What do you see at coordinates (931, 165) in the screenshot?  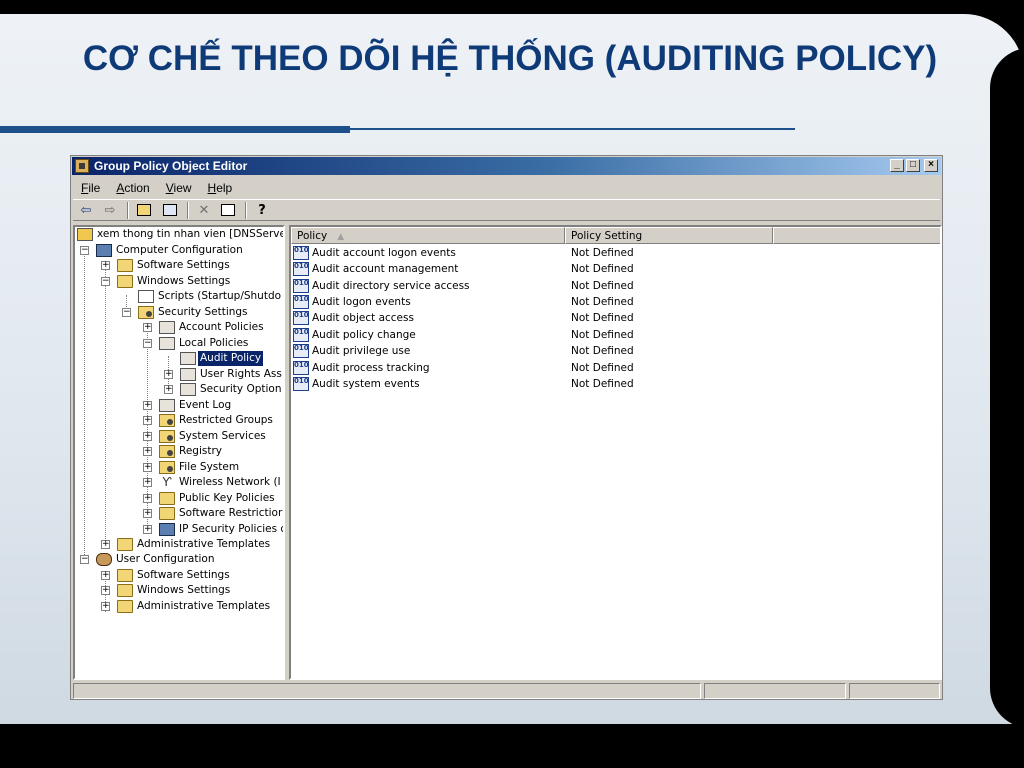 I see `close-button: ×` at bounding box center [931, 165].